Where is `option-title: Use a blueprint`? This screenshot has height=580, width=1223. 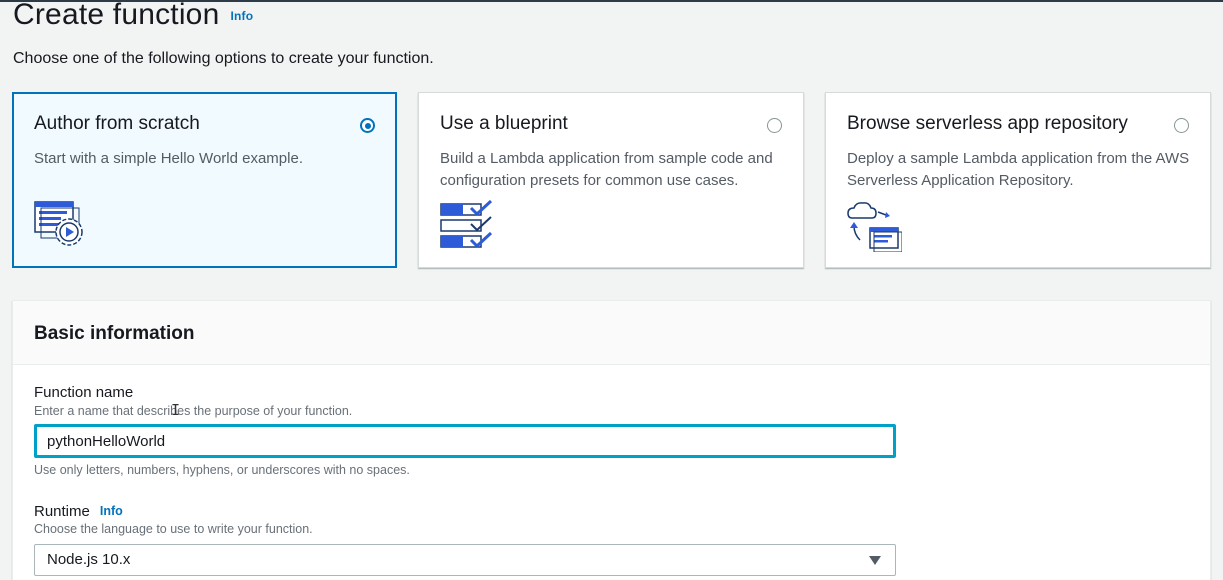 option-title: Use a blueprint is located at coordinates (504, 123).